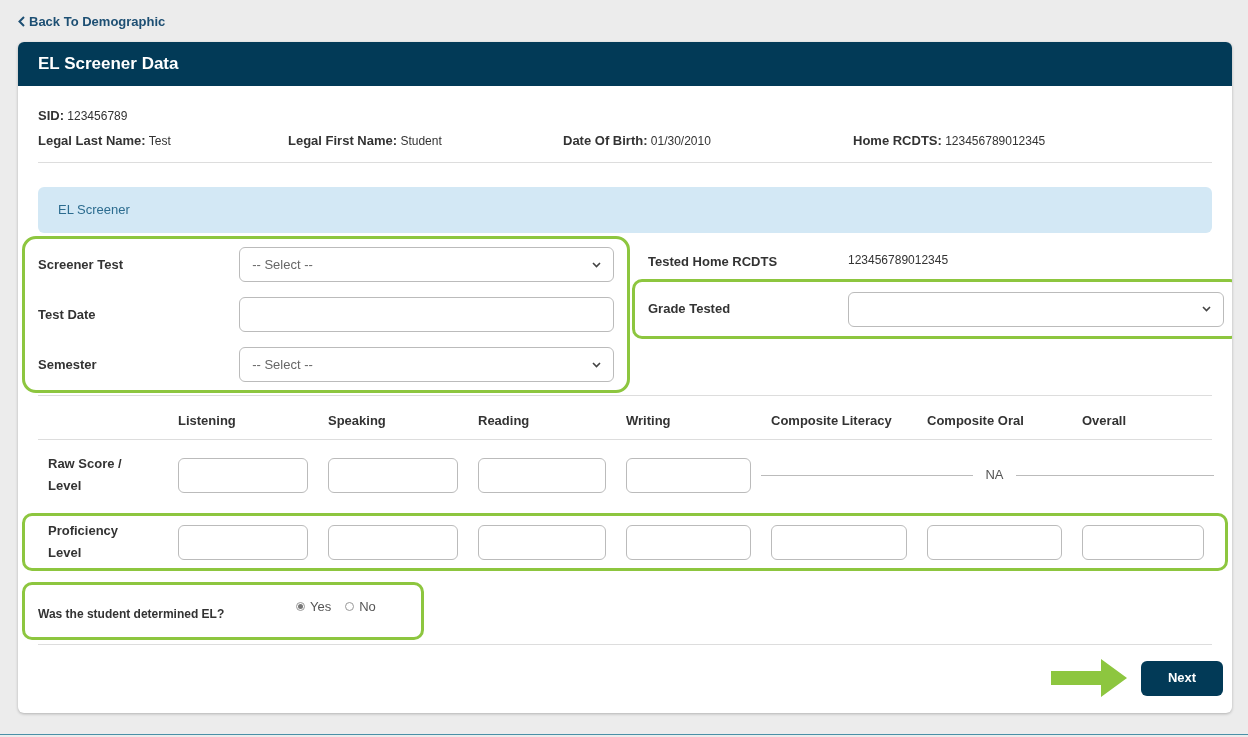 The width and height of the screenshot is (1248, 737). Describe the element at coordinates (132, 614) in the screenshot. I see `question-text: Was the student determined EL?` at that location.